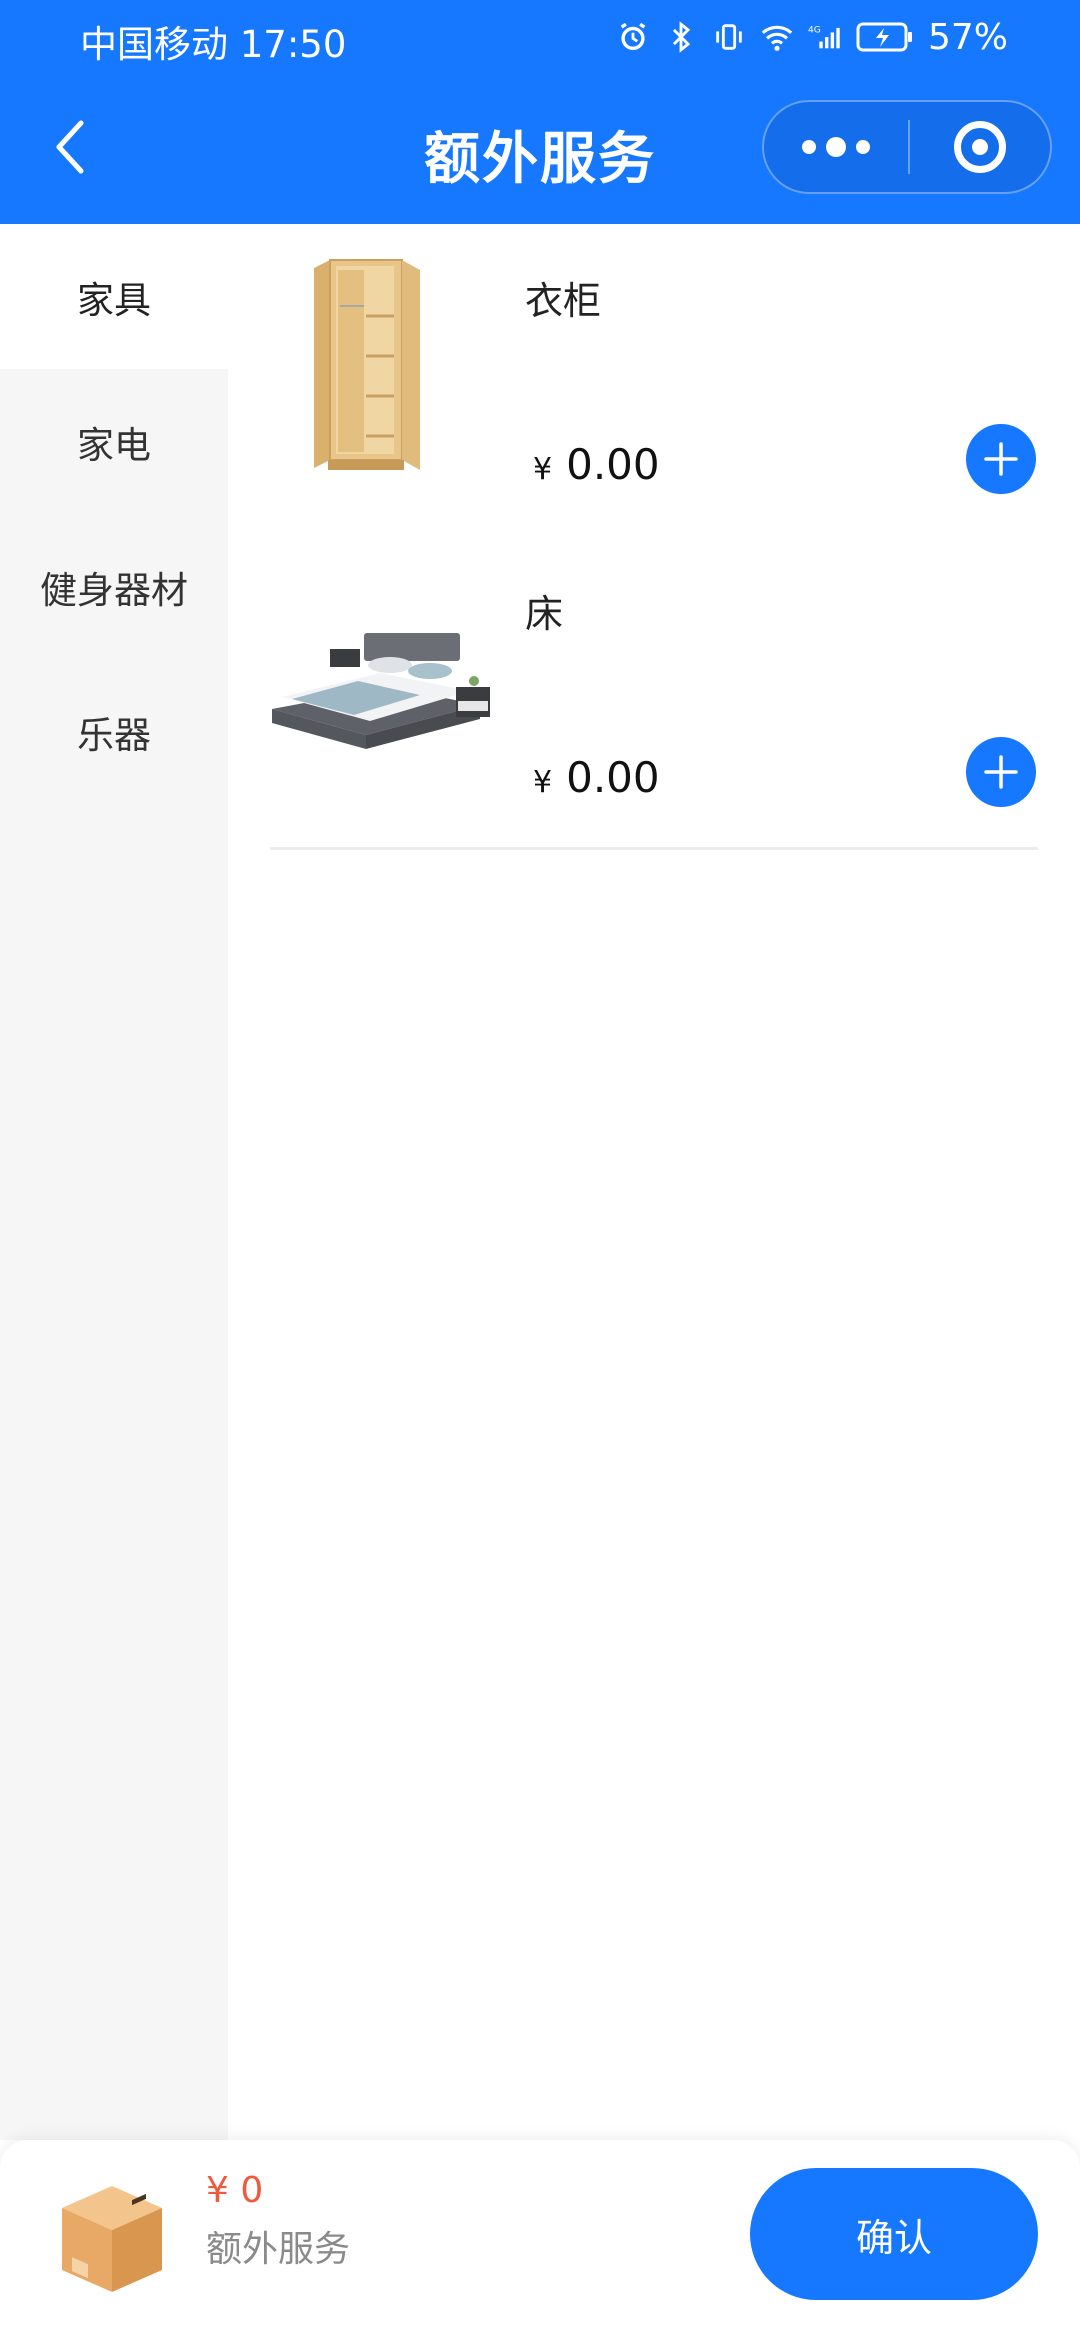 Image resolution: width=1080 pixels, height=2340 pixels. I want to click on total-label: 额外服务, so click(278, 2249).